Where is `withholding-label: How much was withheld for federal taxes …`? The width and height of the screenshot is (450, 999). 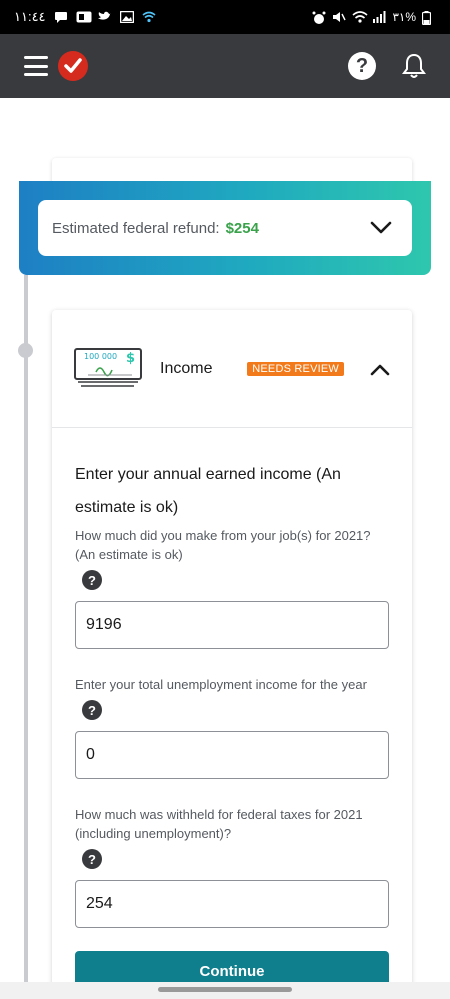 withholding-label: How much was withheld for federal taxes … is located at coordinates (219, 824).